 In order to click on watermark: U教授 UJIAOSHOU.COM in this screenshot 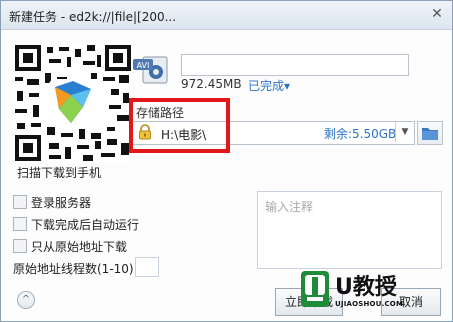, I will do `click(362, 292)`.